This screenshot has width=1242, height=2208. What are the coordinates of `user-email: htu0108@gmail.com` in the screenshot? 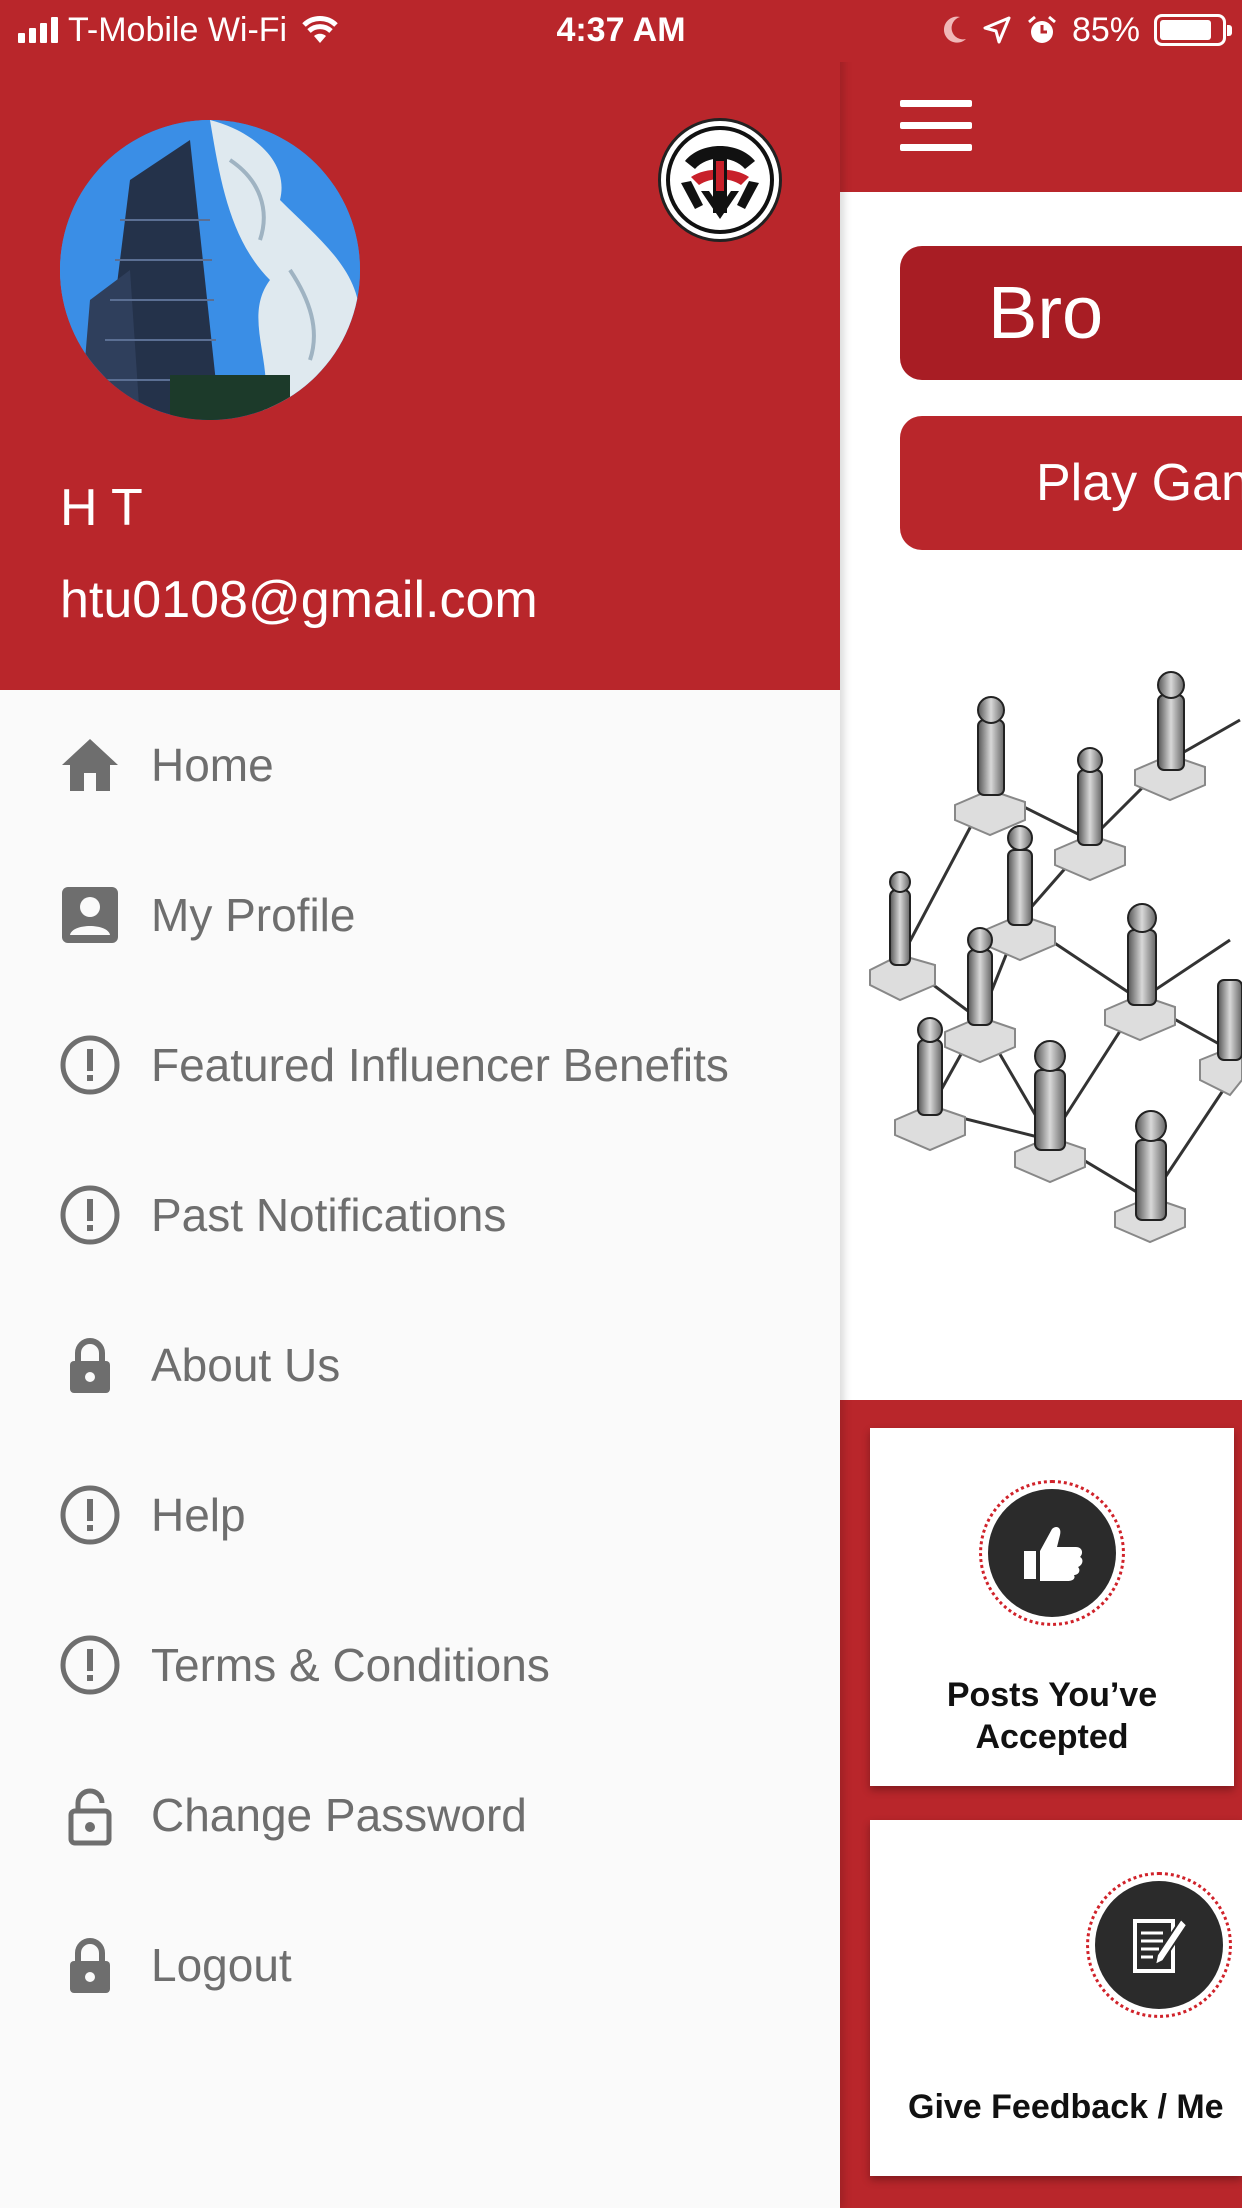 It's located at (299, 600).